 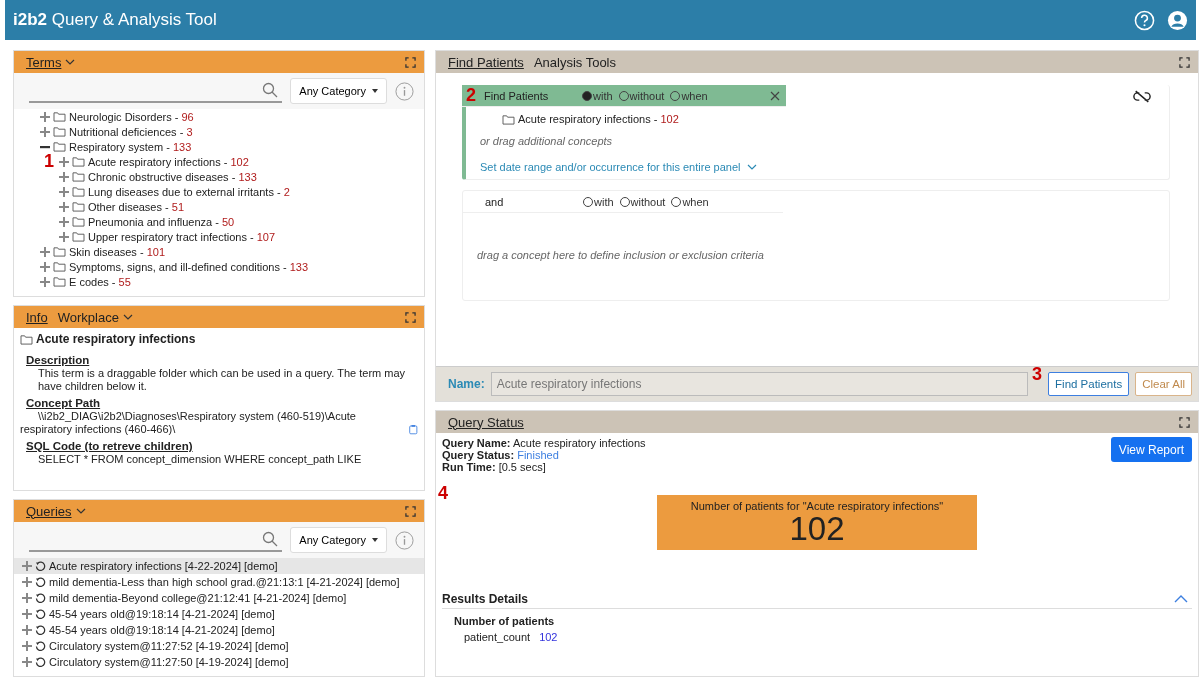 I want to click on find-patients-button: Find Patients, so click(x=1089, y=384).